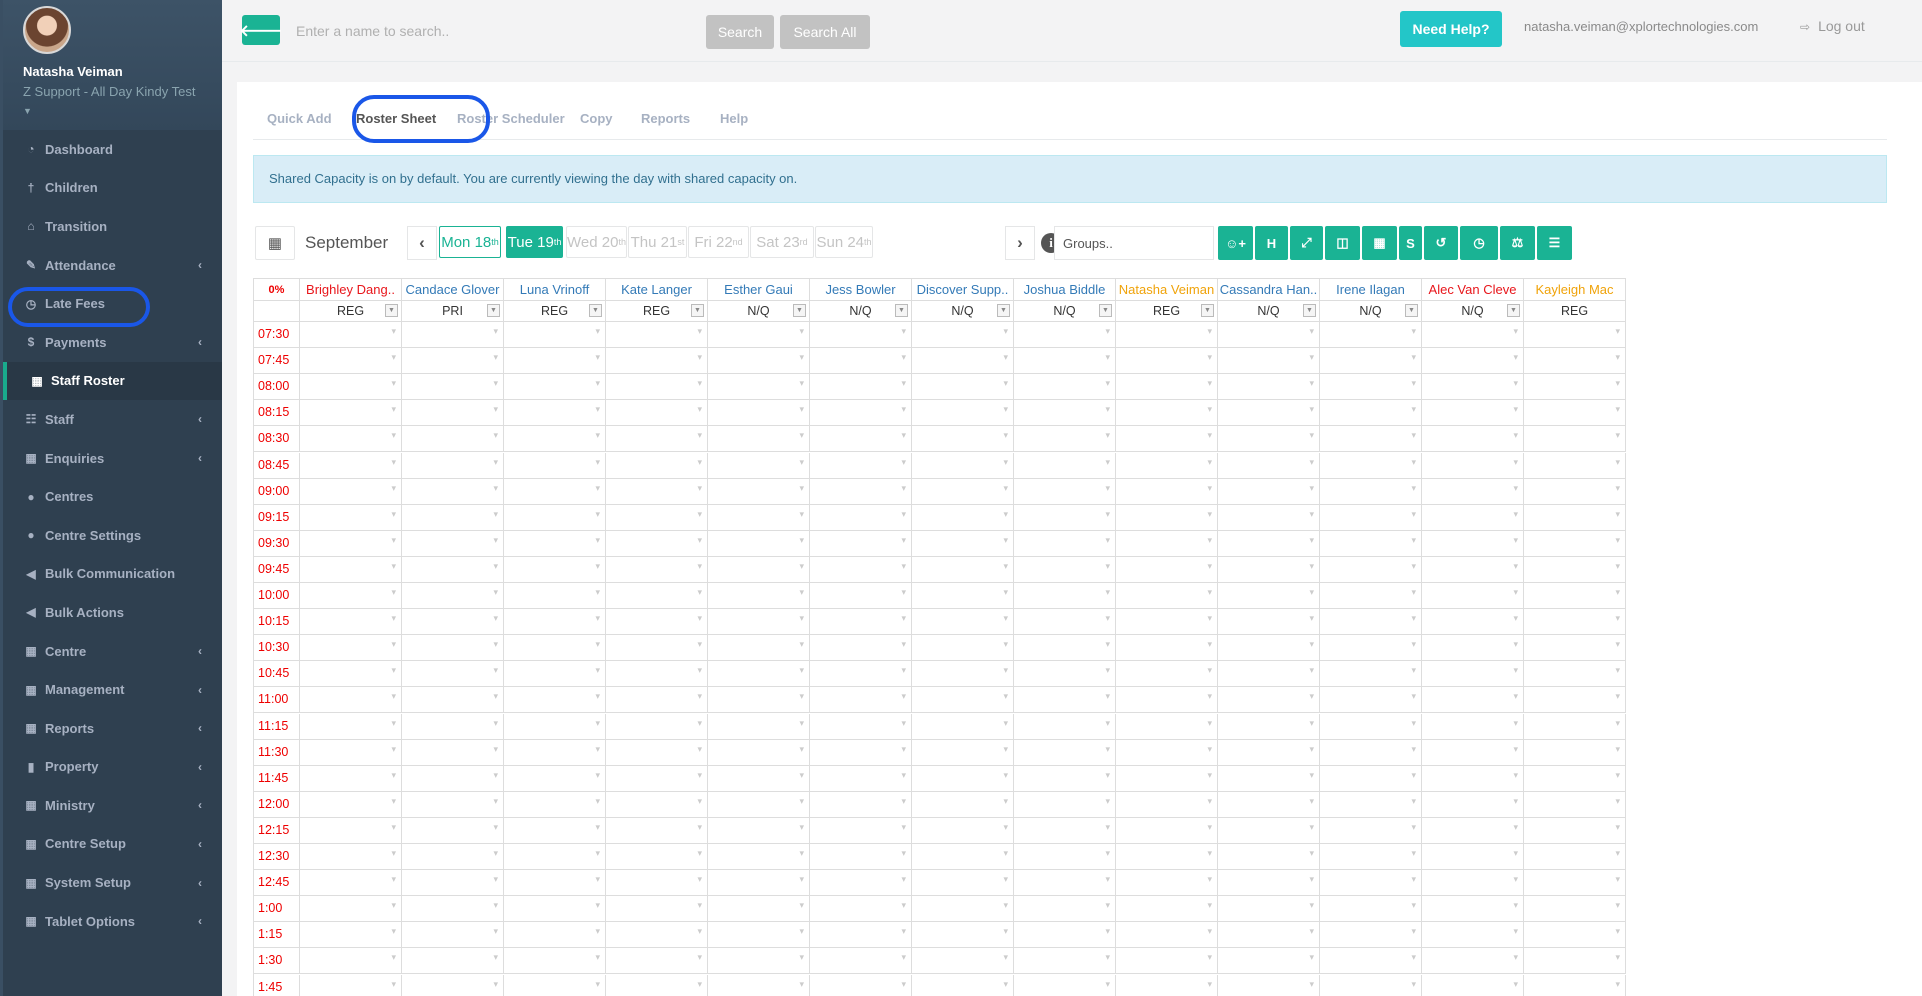 This screenshot has height=996, width=1922. I want to click on sidebar-item-payments: $ Payments ‹, so click(112, 342).